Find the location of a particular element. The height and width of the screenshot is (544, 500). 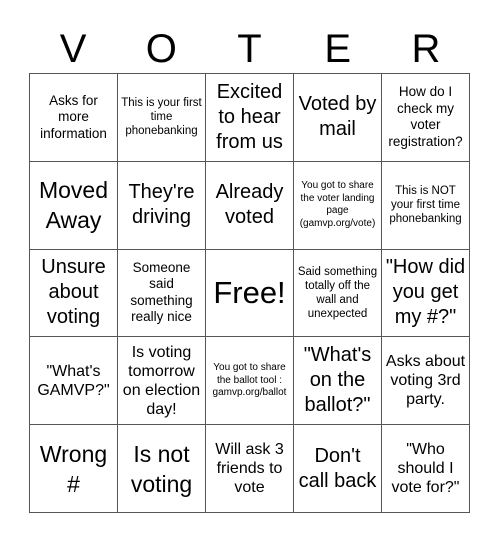

bingo-cell: This is your first time phonebanking is located at coordinates (162, 118).